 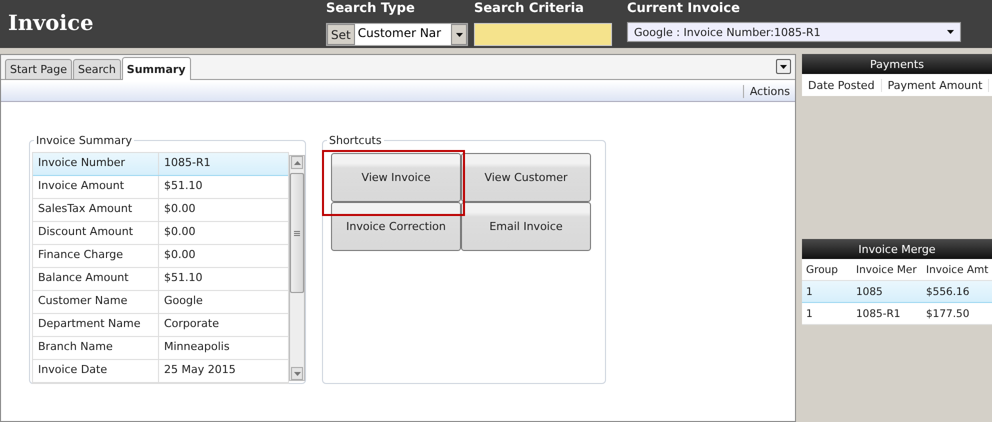 I want to click on summary-row: Branch Name Minneapolis, so click(x=160, y=348).